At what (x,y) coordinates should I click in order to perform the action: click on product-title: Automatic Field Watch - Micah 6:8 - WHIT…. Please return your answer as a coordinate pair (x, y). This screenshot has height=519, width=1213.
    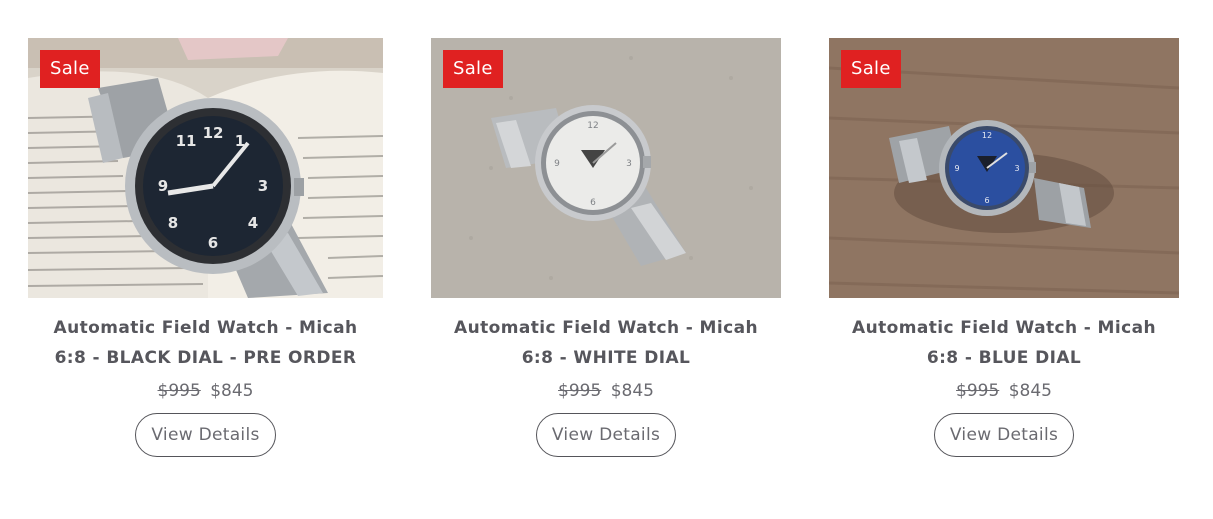
    Looking at the image, I should click on (606, 343).